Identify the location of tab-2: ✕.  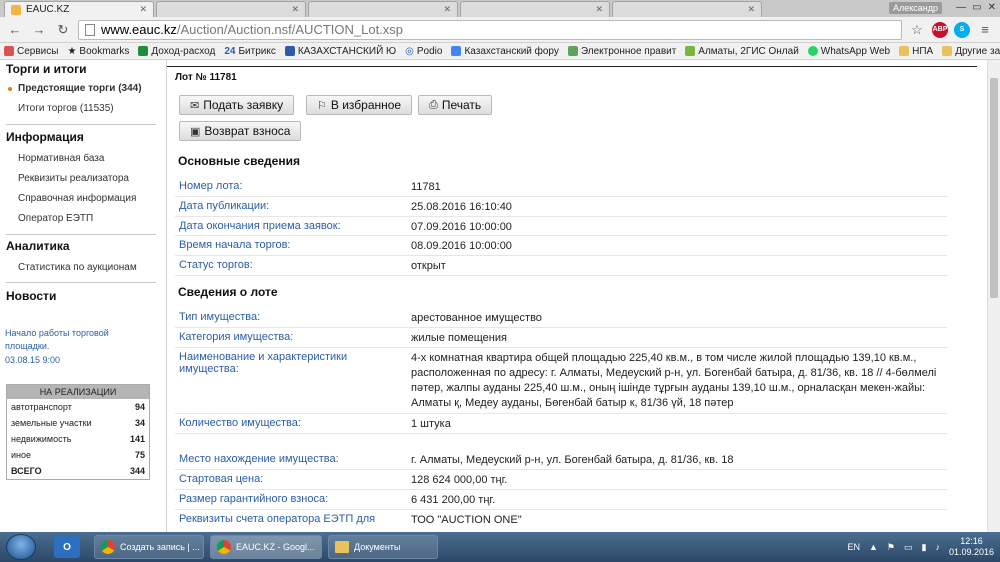
(231, 9).